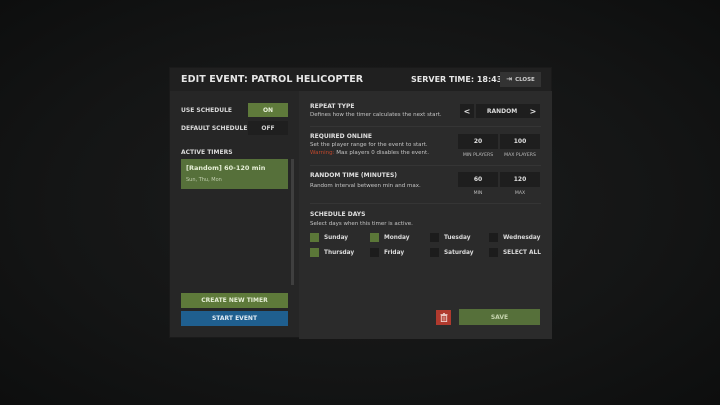  Describe the element at coordinates (520, 141) in the screenshot. I see `max-players-input: 100` at that location.